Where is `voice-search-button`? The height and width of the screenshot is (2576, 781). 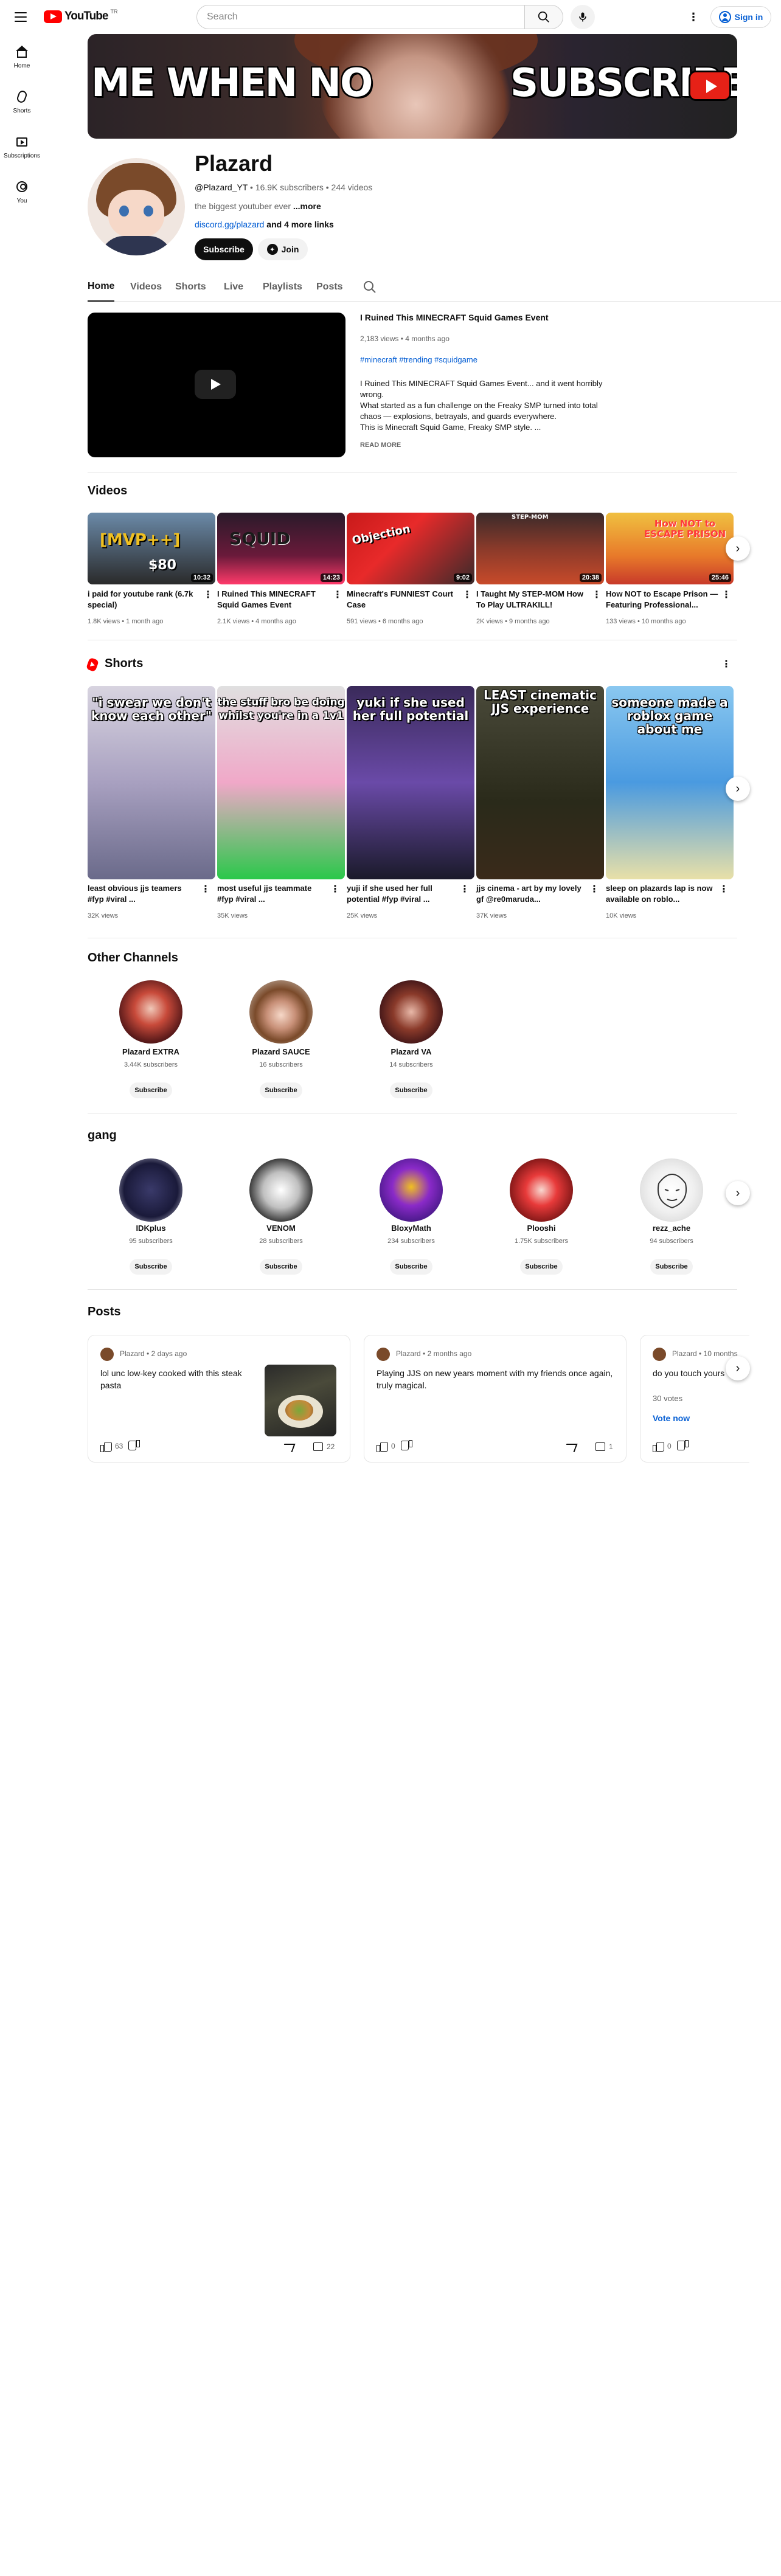
voice-search-button is located at coordinates (583, 17).